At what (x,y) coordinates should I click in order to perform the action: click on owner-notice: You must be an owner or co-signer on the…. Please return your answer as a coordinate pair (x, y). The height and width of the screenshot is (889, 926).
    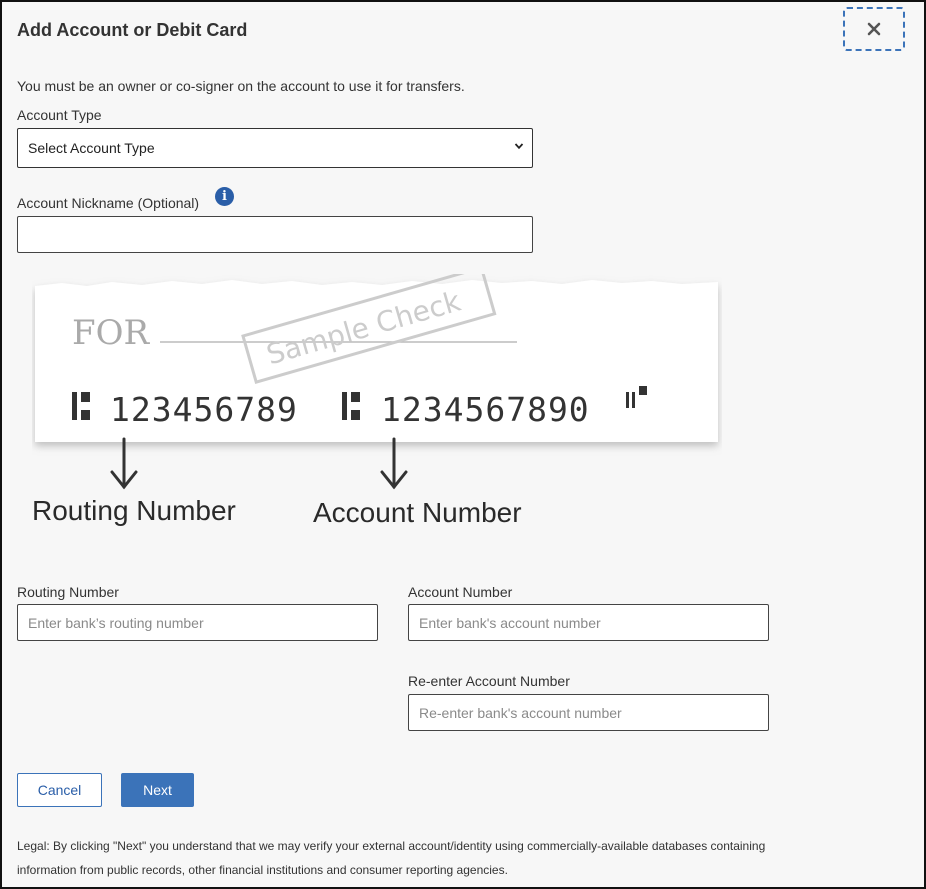
    Looking at the image, I should click on (241, 86).